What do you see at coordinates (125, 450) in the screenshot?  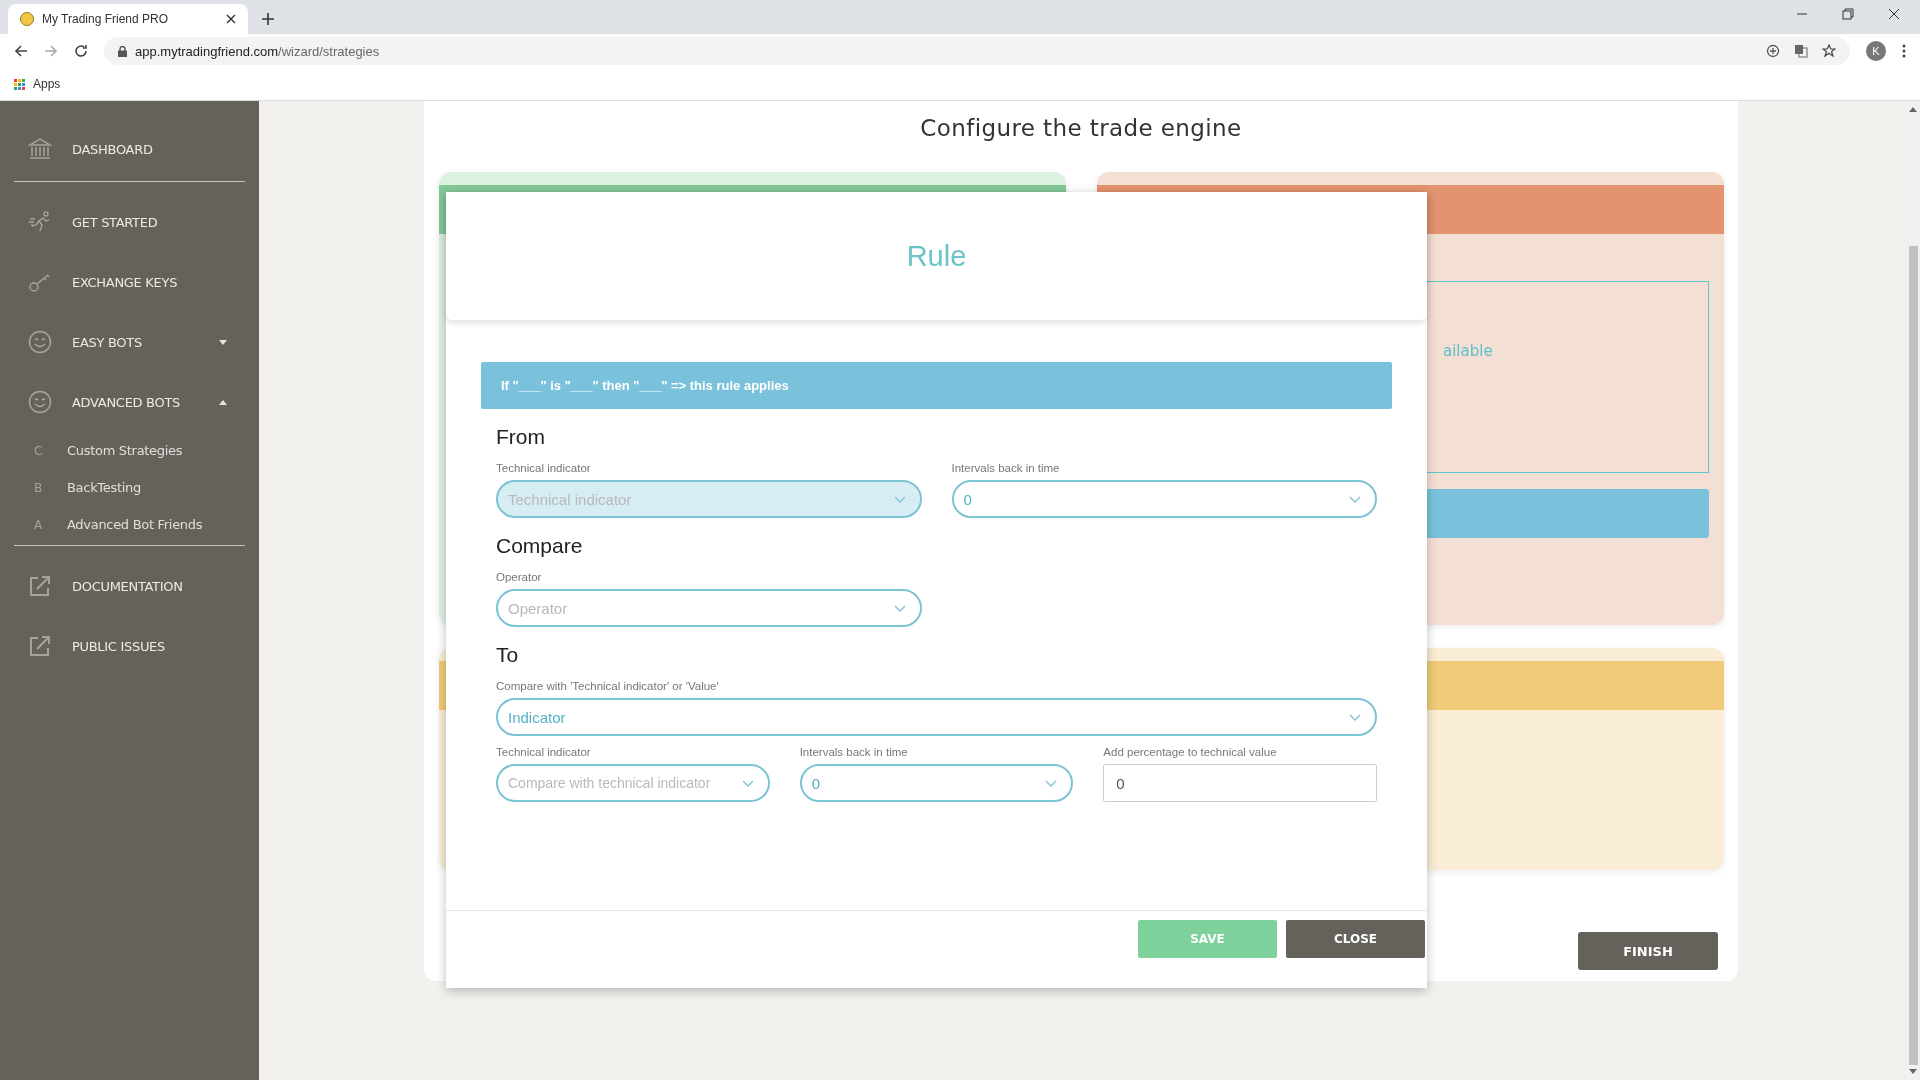 I see `nav-sublabel: Custom Strategies` at bounding box center [125, 450].